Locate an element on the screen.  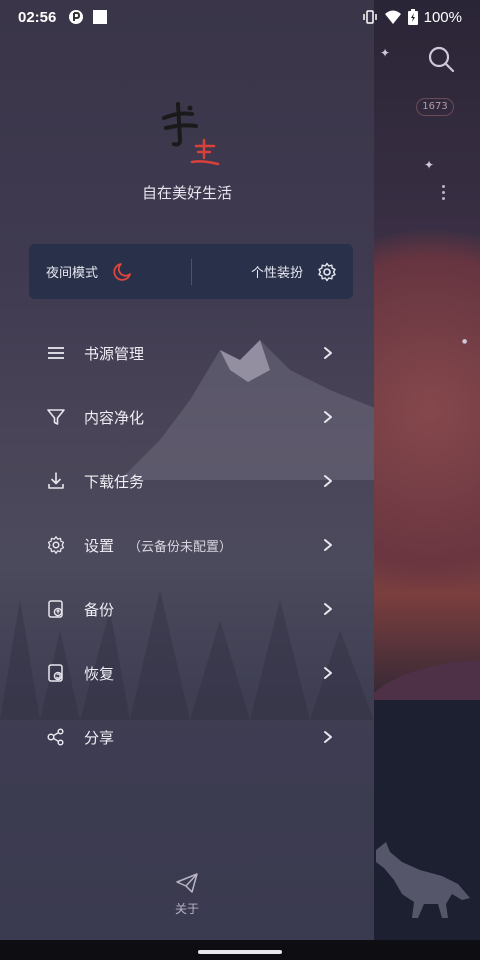
wolf-silhouette is located at coordinates (423, 880).